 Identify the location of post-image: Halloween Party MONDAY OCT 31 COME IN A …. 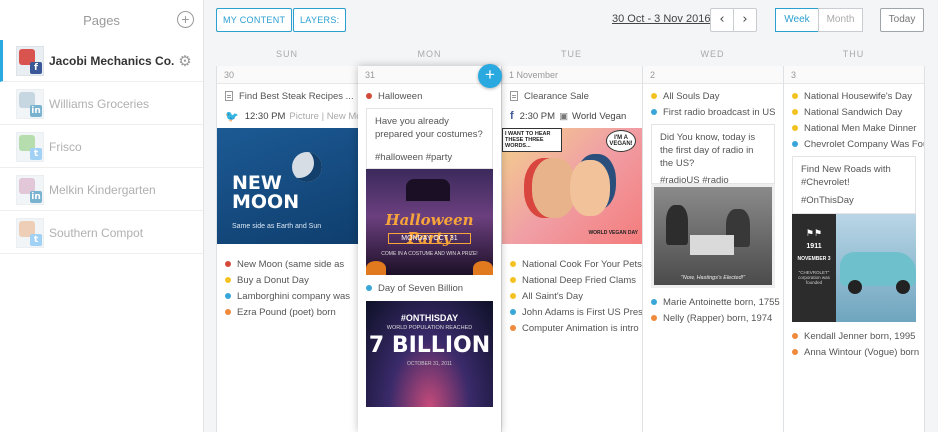
(429, 222).